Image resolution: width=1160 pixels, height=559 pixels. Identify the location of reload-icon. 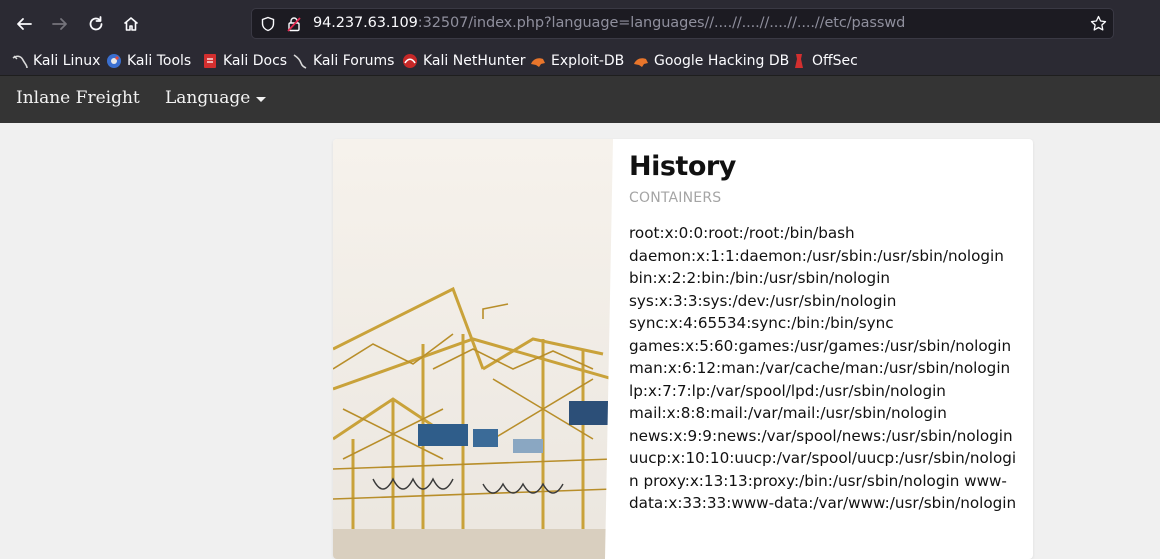
(96, 23).